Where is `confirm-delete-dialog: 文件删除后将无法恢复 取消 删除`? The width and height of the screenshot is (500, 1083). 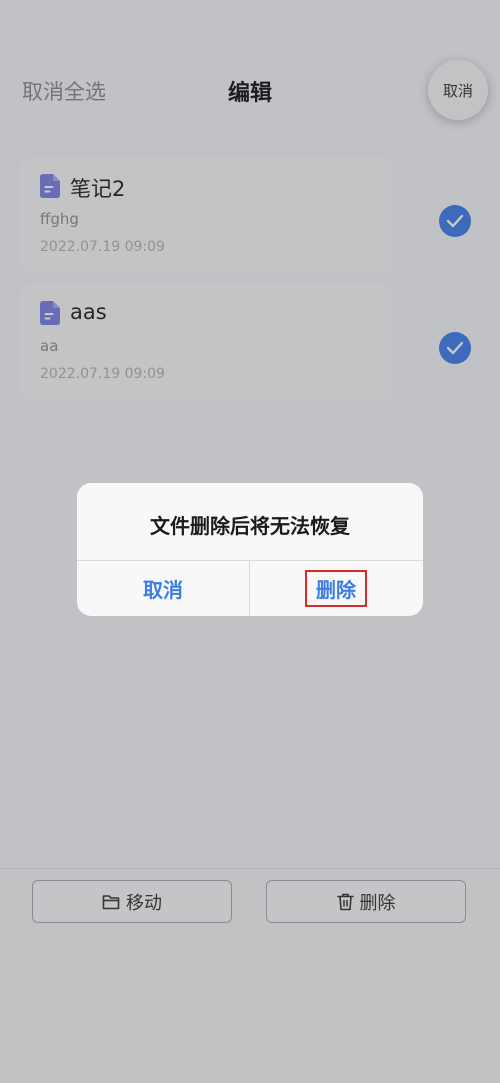 confirm-delete-dialog: 文件删除后将无法恢复 取消 删除 is located at coordinates (250, 549).